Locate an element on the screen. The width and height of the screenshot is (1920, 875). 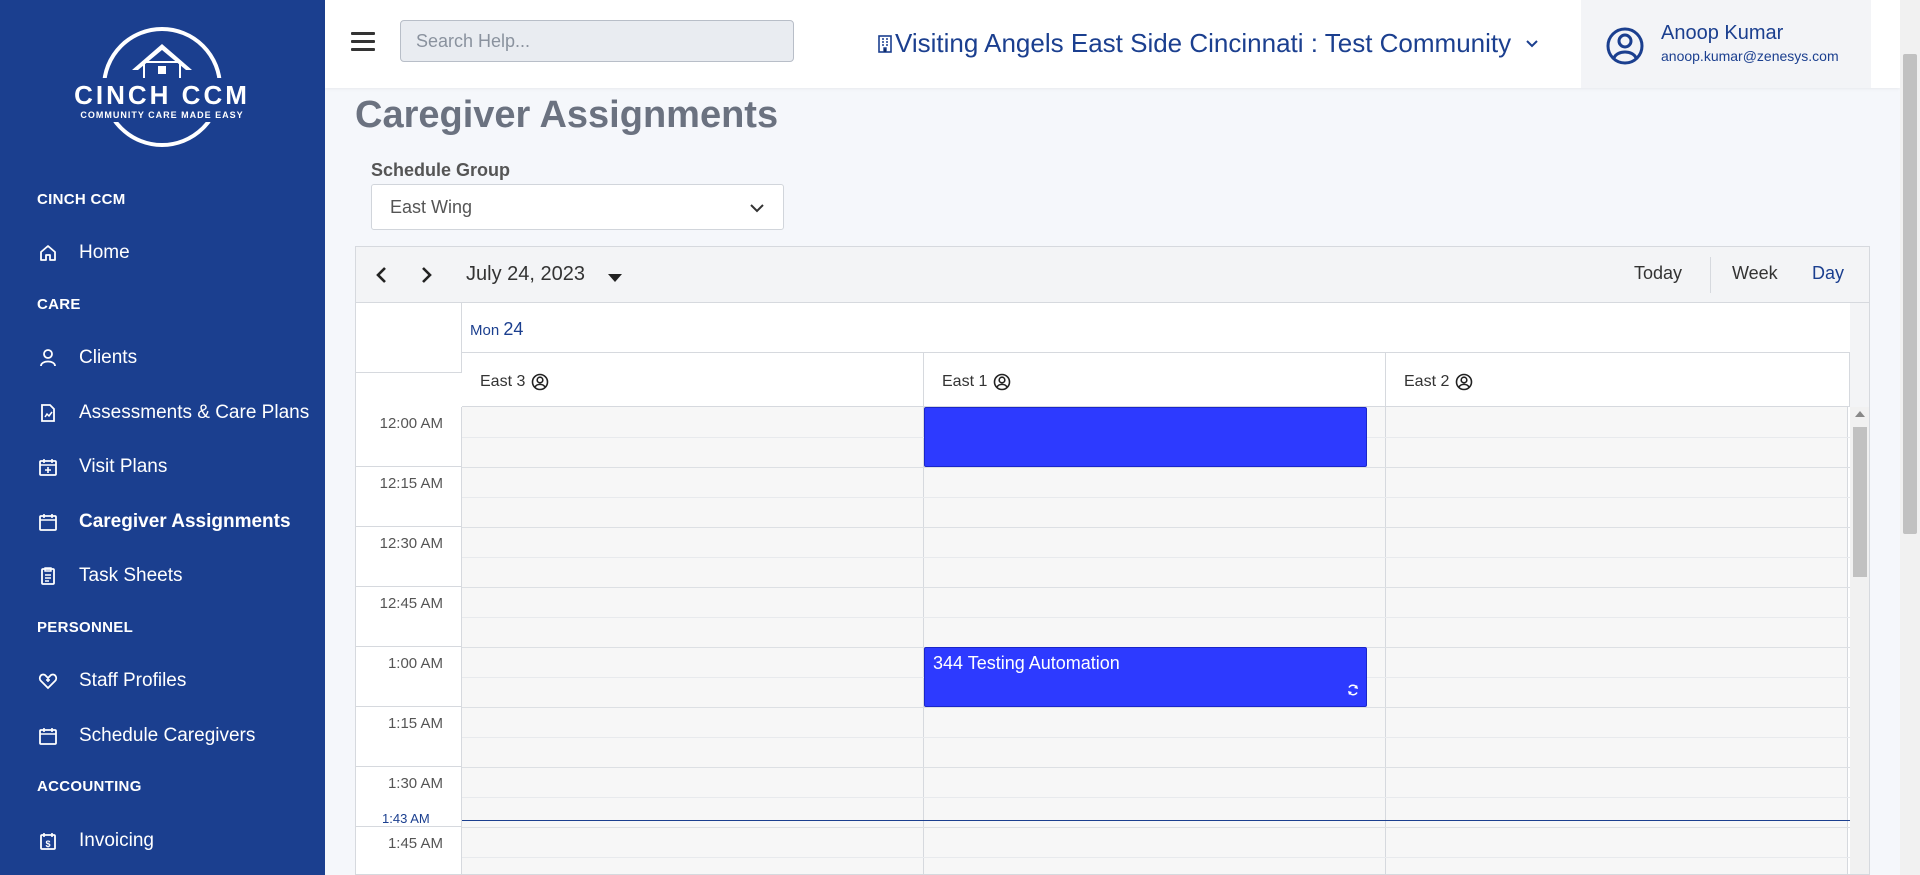
resource-header-east-3: East 3 is located at coordinates (693, 380).